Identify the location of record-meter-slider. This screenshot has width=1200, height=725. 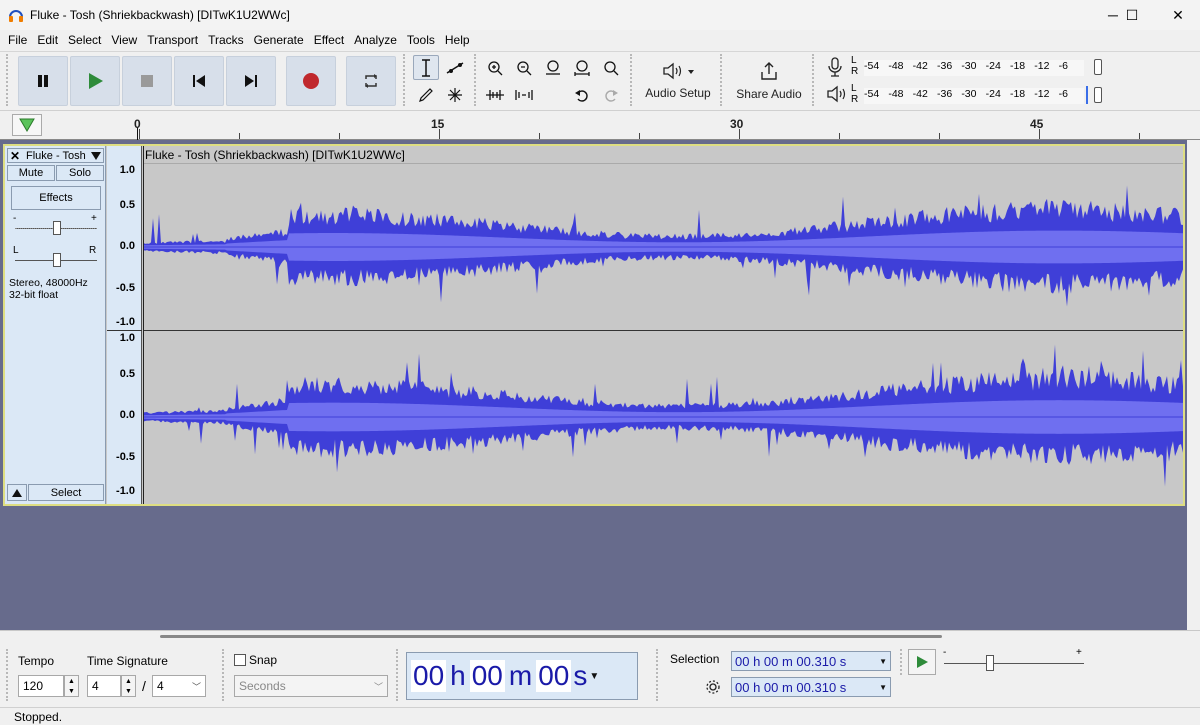
(1098, 67).